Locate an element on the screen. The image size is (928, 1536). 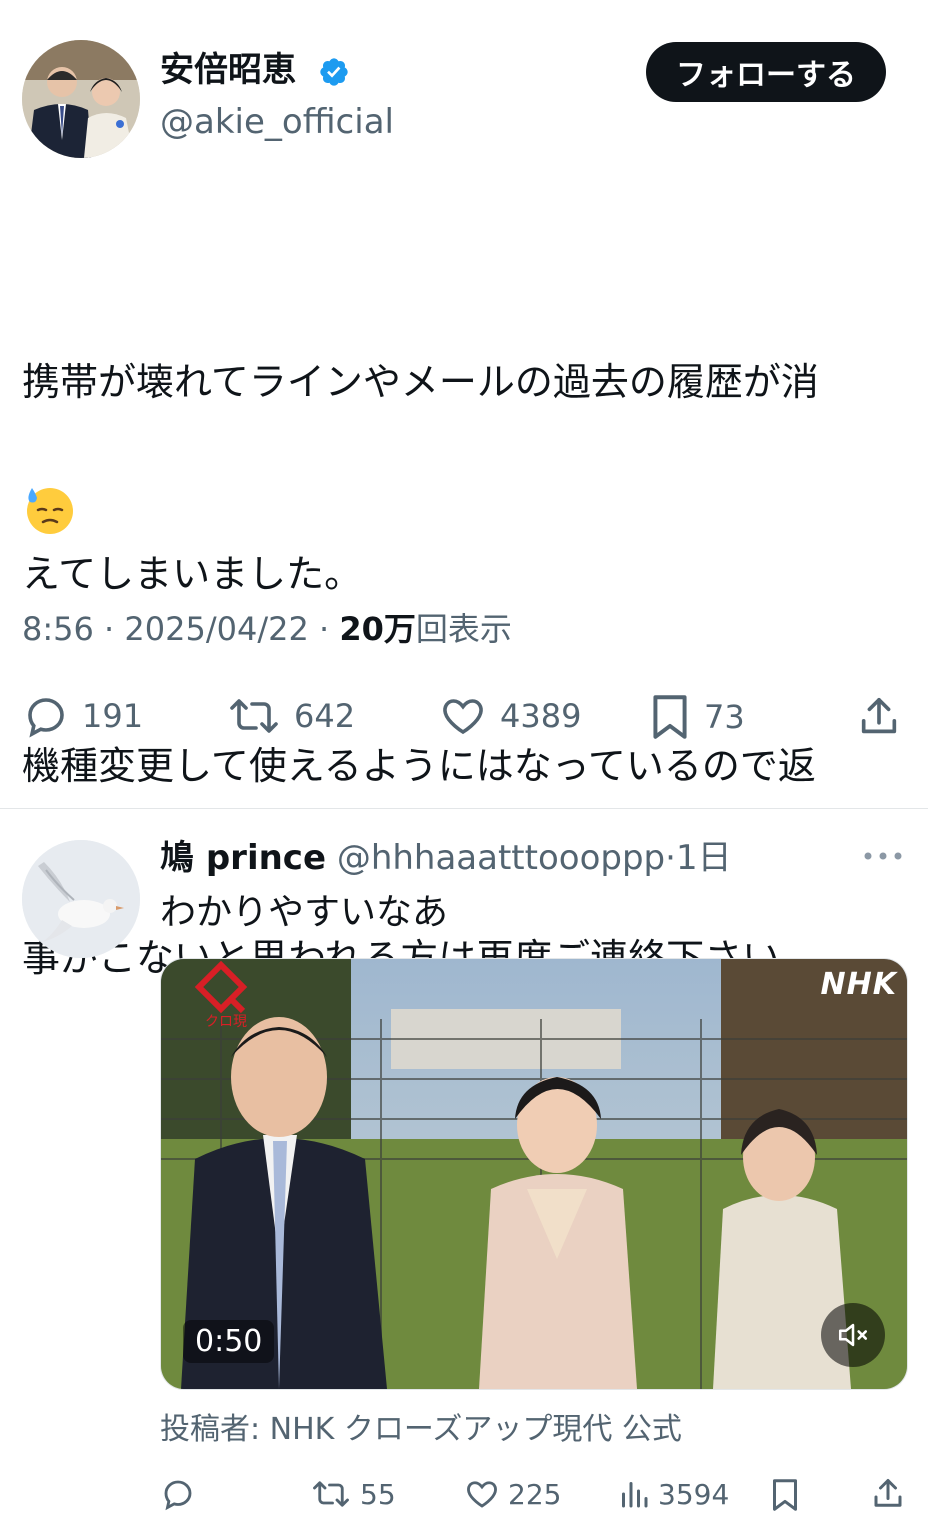
retweet-action: 642 is located at coordinates (290, 716).